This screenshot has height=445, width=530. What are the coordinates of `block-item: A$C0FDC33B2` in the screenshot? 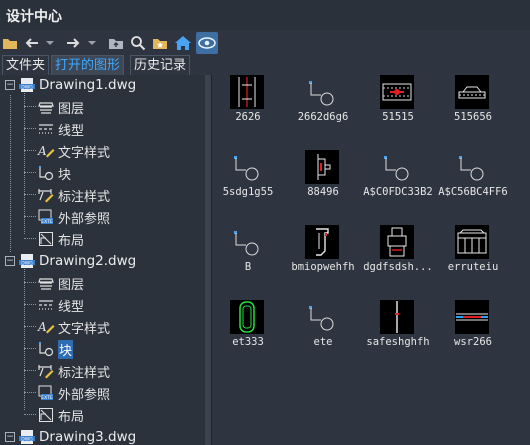 It's located at (398, 187).